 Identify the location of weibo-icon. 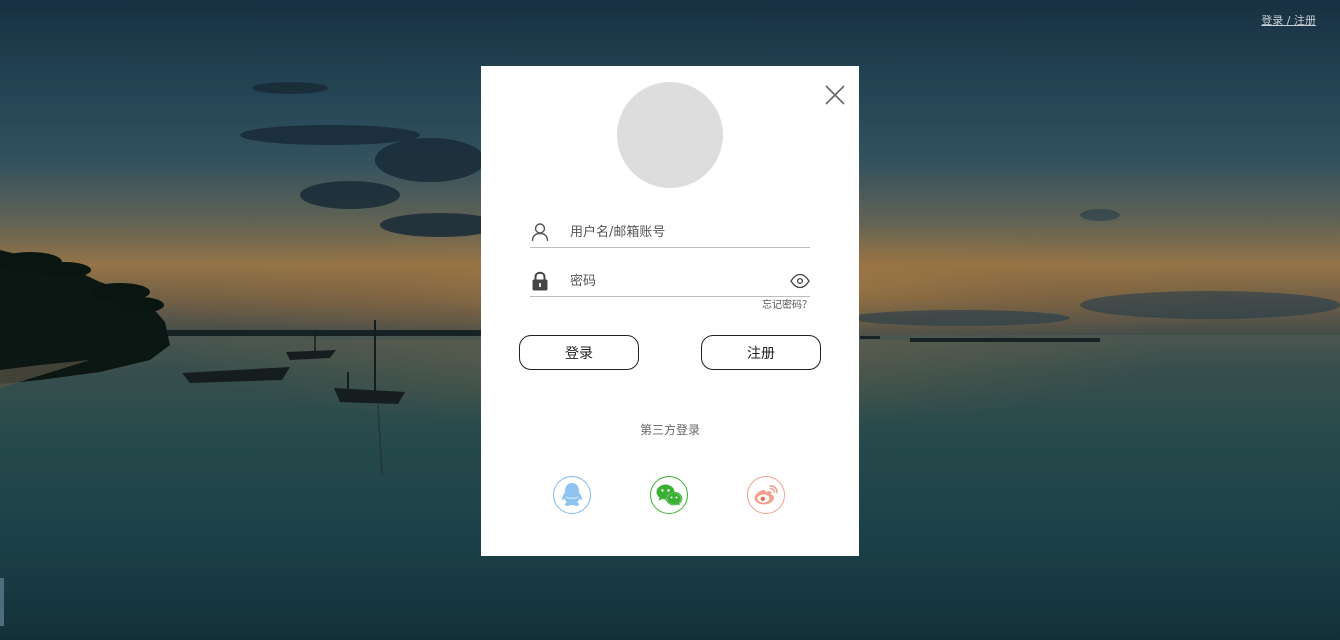
(766, 495).